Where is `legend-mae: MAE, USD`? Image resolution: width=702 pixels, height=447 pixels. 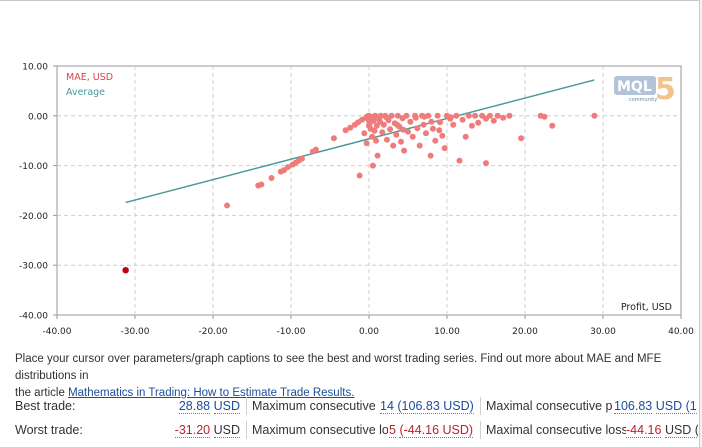
legend-mae: MAE, USD is located at coordinates (89, 77).